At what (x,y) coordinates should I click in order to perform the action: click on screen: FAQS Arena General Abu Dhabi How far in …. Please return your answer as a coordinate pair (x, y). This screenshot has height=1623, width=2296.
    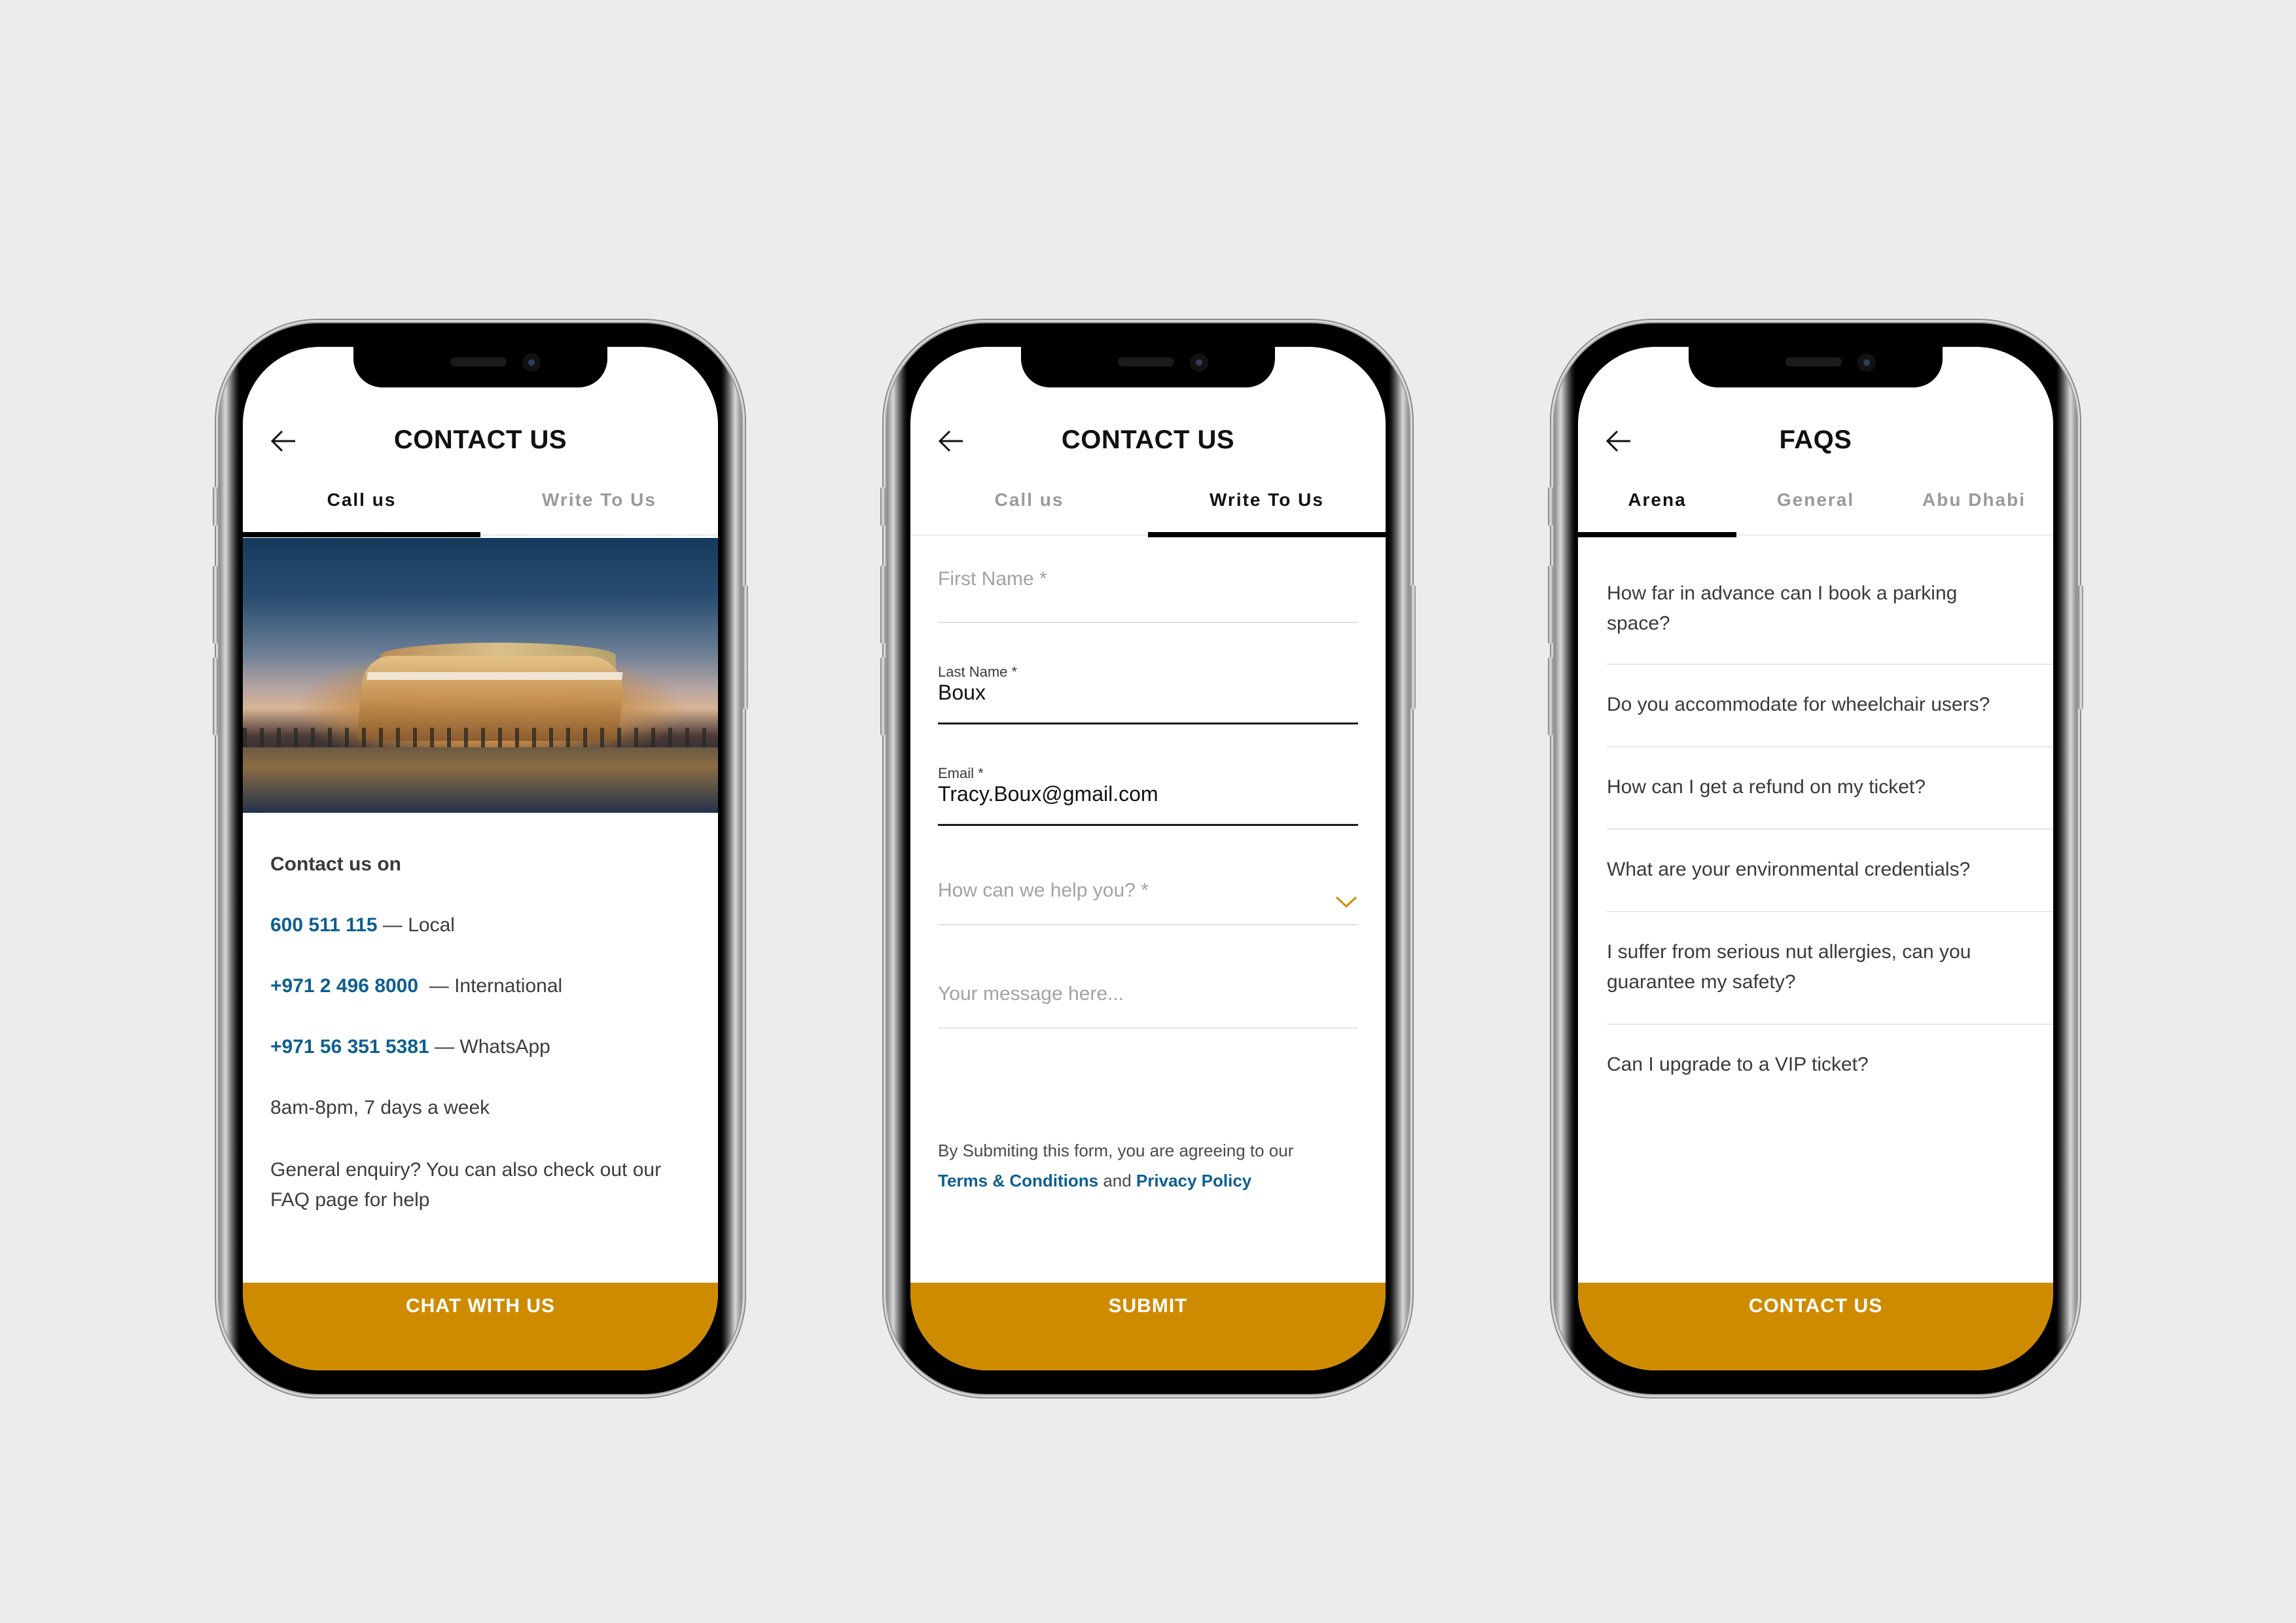
    Looking at the image, I should click on (1815, 859).